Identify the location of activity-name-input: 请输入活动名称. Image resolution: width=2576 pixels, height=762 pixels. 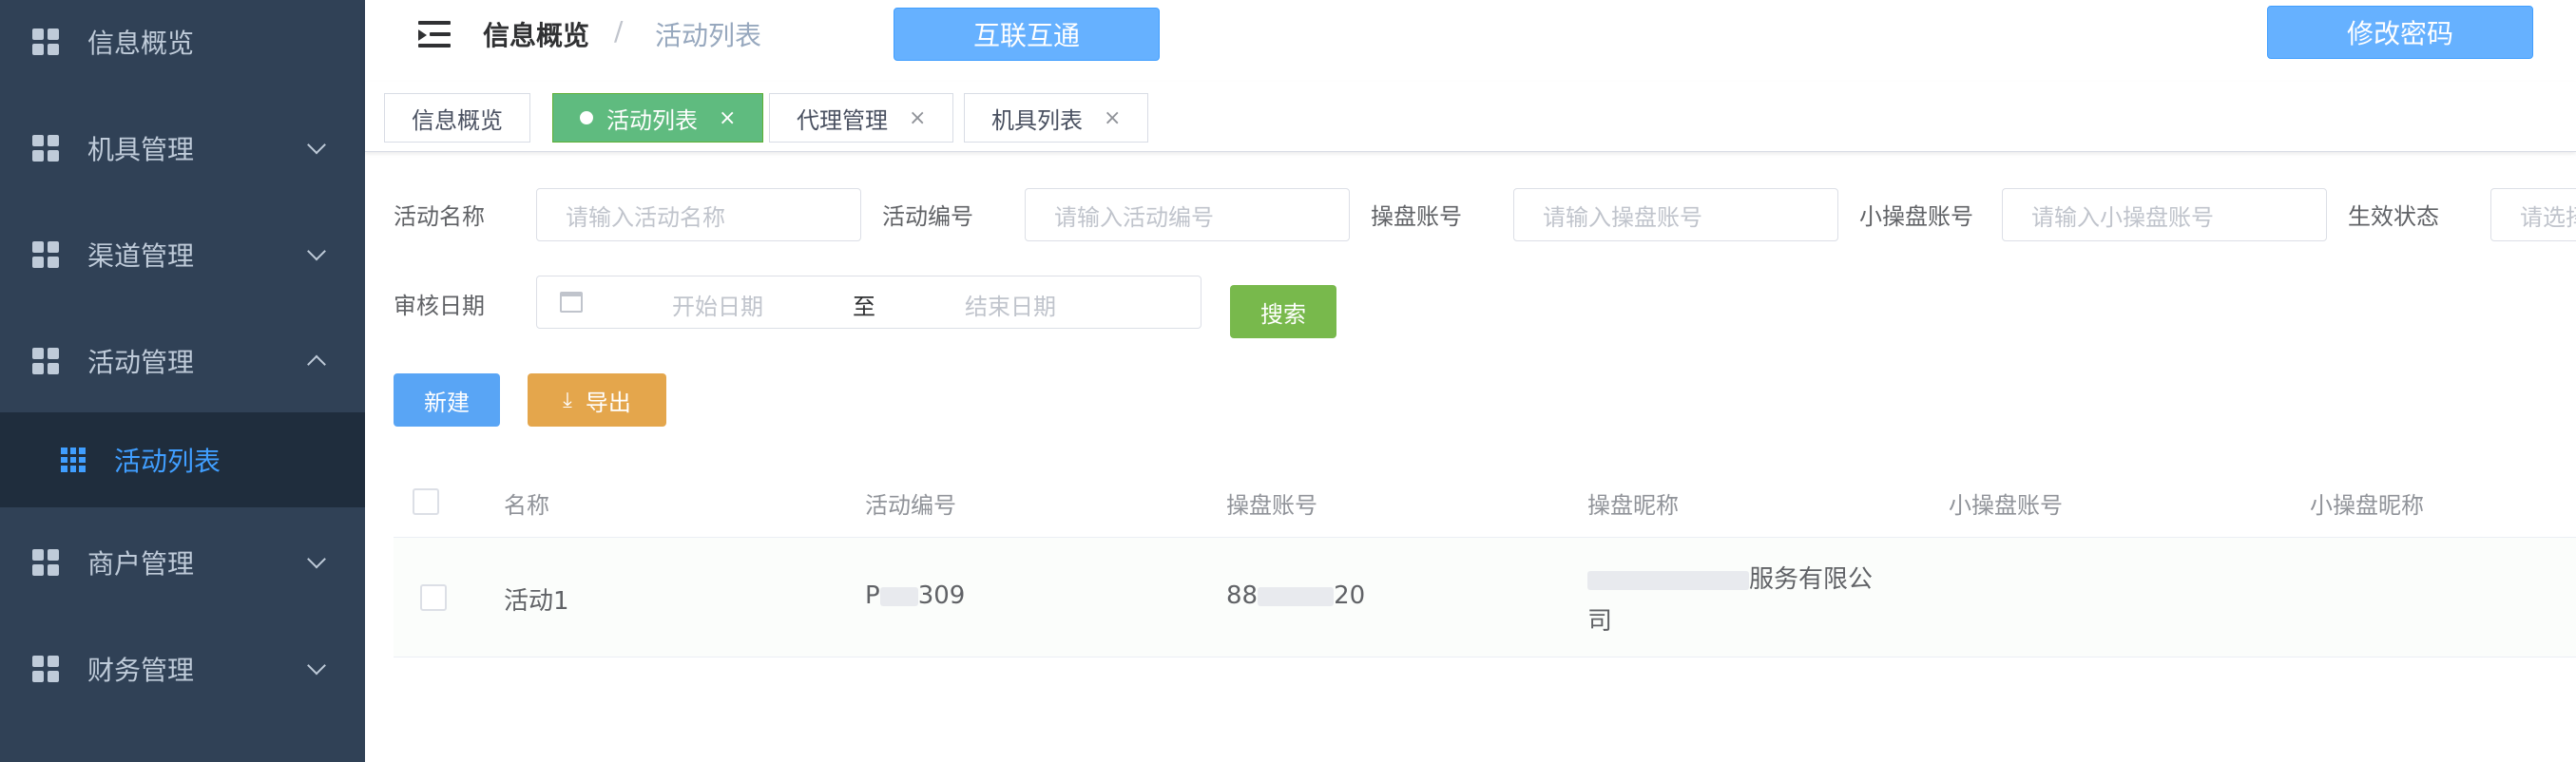
(698, 214).